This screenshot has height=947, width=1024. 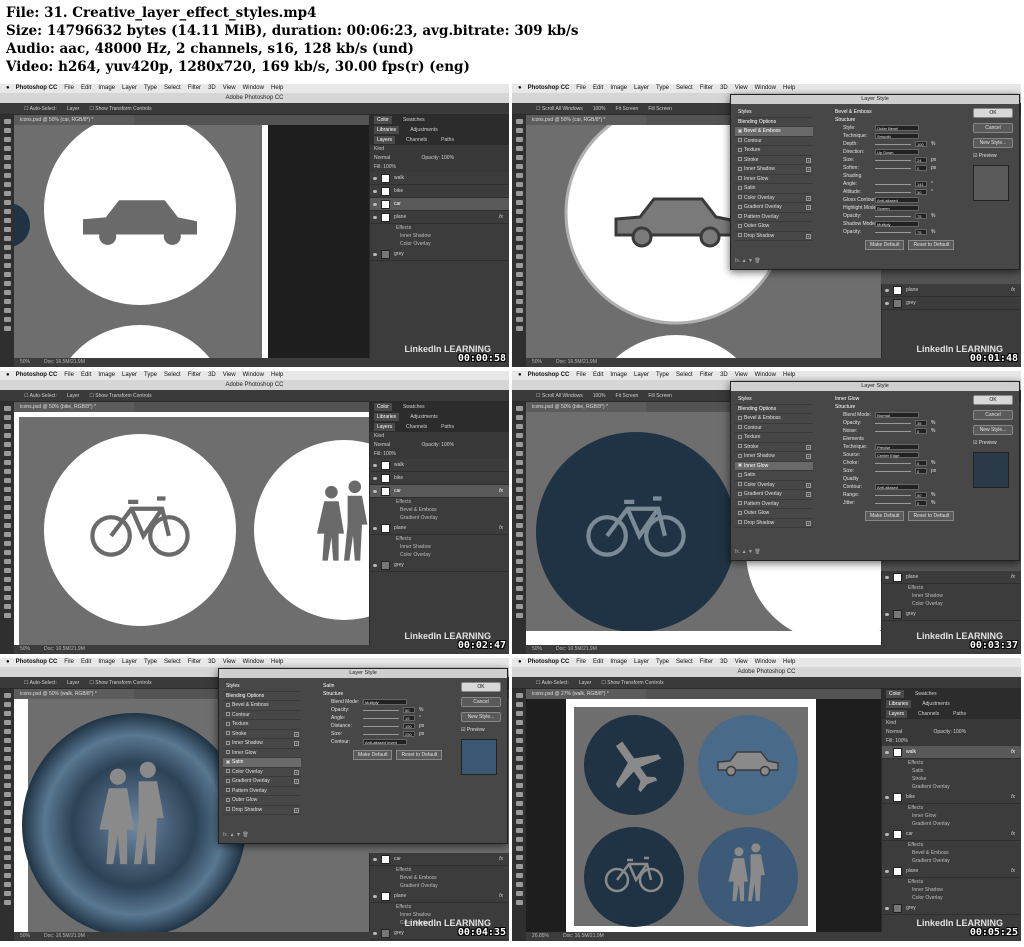 I want to click on style-item-satin: Satin, so click(x=774, y=476).